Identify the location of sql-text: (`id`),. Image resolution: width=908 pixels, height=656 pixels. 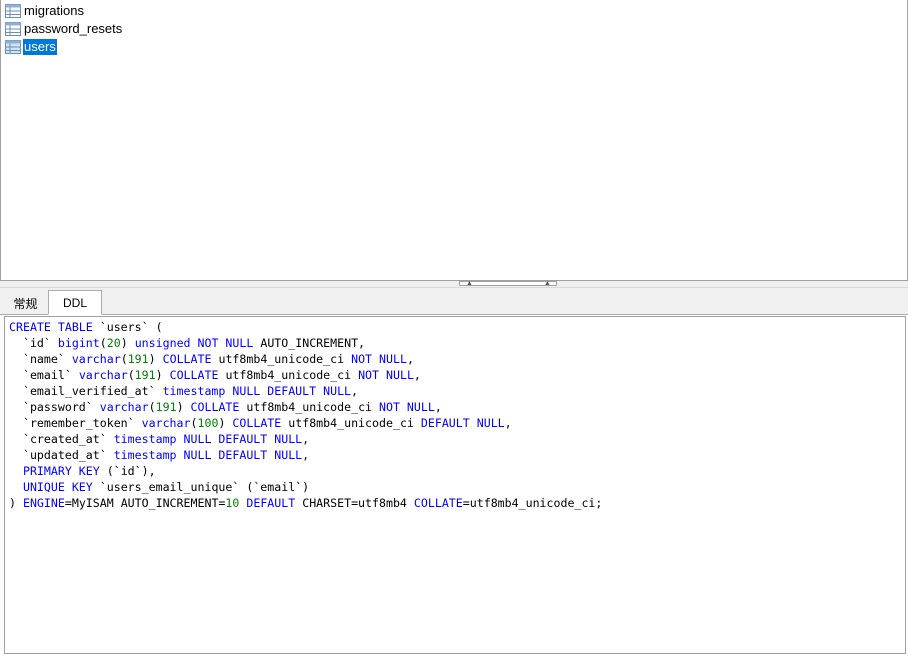
(127, 471).